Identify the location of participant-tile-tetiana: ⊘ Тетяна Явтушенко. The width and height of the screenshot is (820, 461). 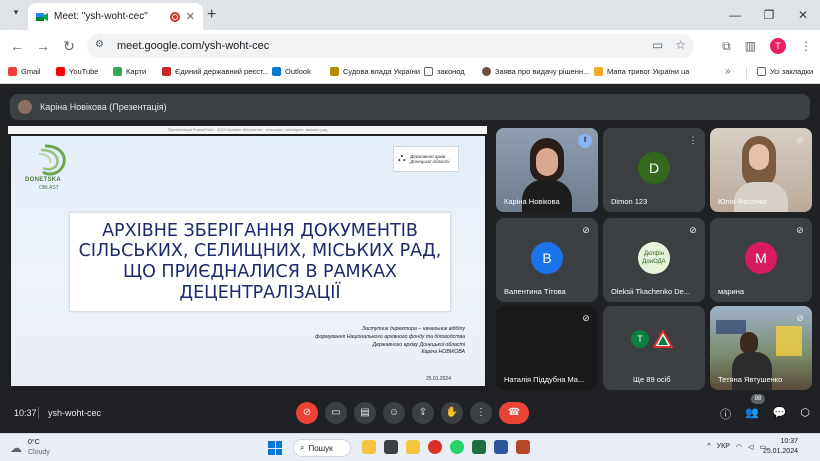
(761, 348).